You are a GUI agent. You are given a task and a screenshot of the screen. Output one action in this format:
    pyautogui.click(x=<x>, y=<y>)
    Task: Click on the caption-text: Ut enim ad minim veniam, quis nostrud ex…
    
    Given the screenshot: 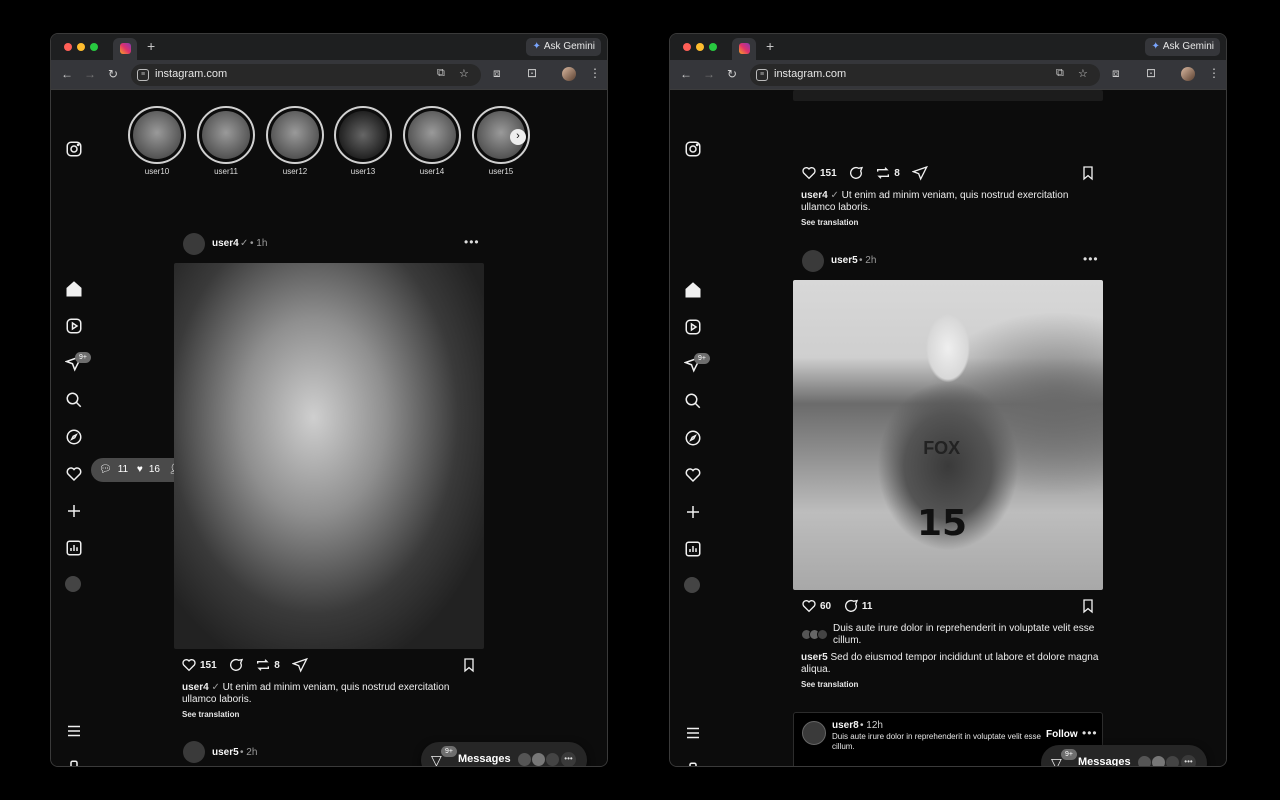 What is the action you would take?
    pyautogui.click(x=316, y=693)
    